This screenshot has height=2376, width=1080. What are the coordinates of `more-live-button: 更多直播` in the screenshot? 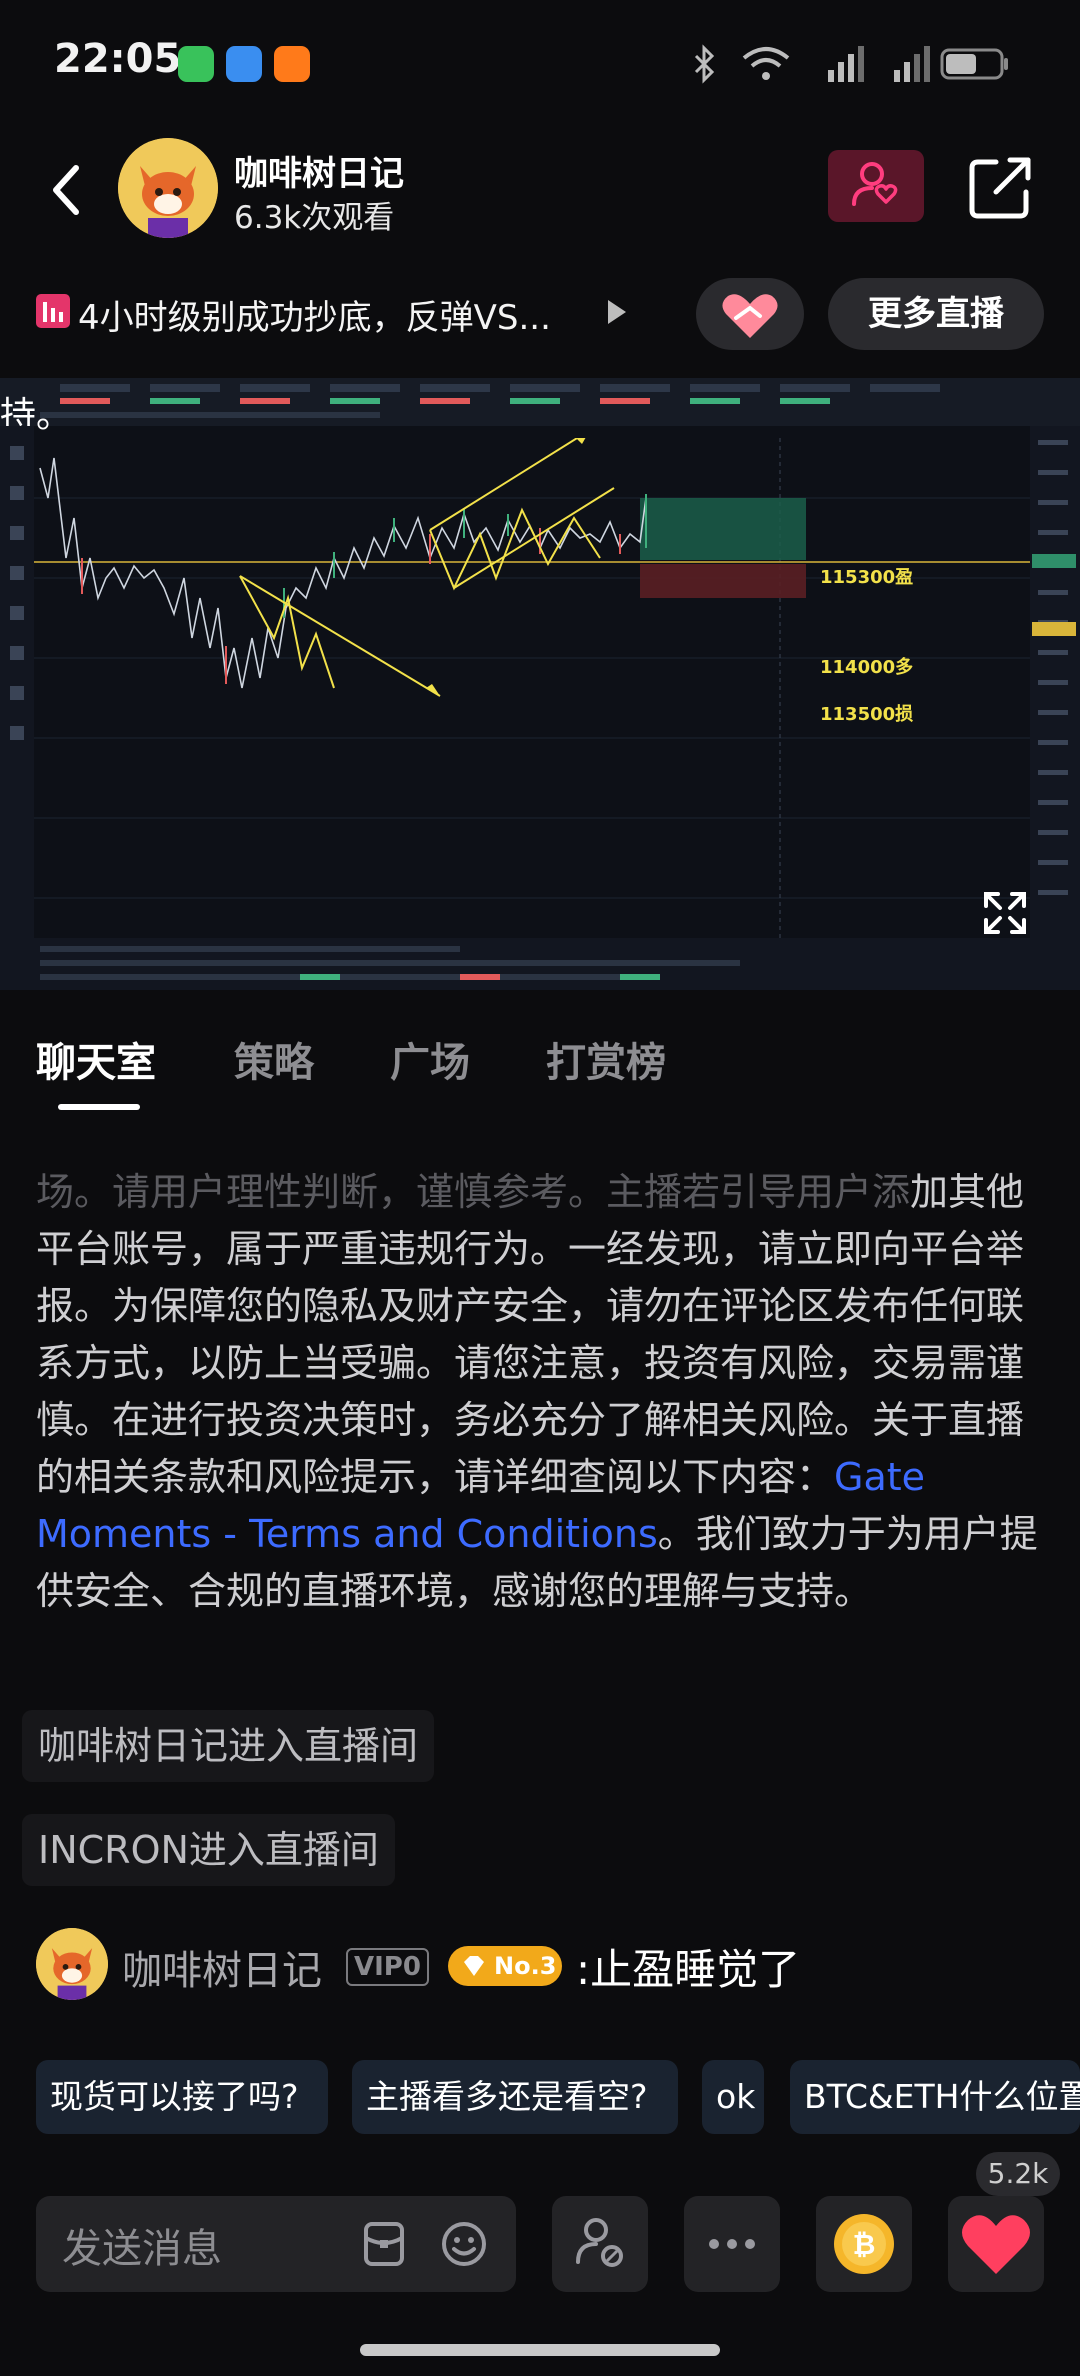 It's located at (936, 314).